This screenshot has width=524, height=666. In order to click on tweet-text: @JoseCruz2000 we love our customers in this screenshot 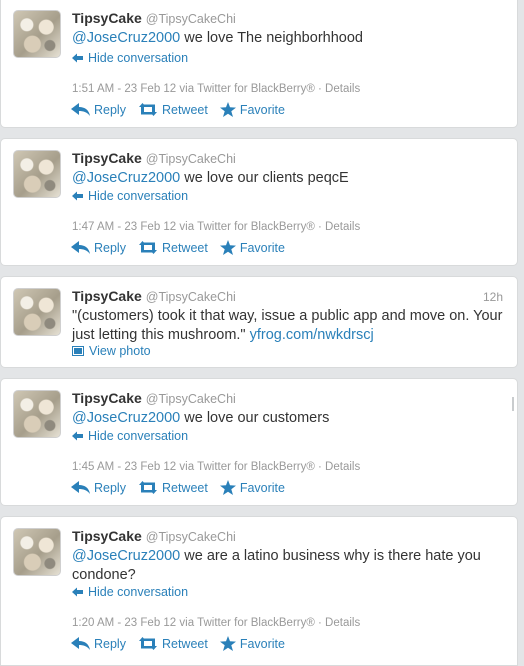, I will do `click(288, 418)`.